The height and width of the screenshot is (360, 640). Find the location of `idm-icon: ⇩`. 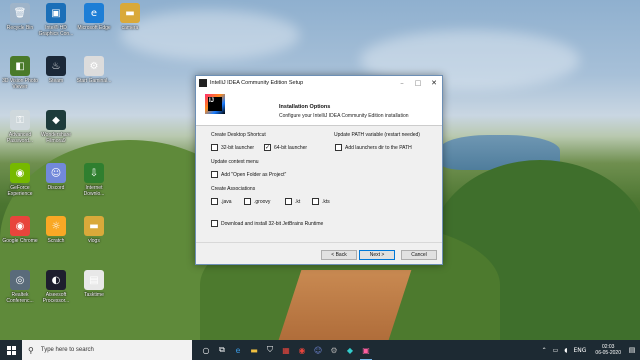

idm-icon: ⇩ is located at coordinates (94, 173).